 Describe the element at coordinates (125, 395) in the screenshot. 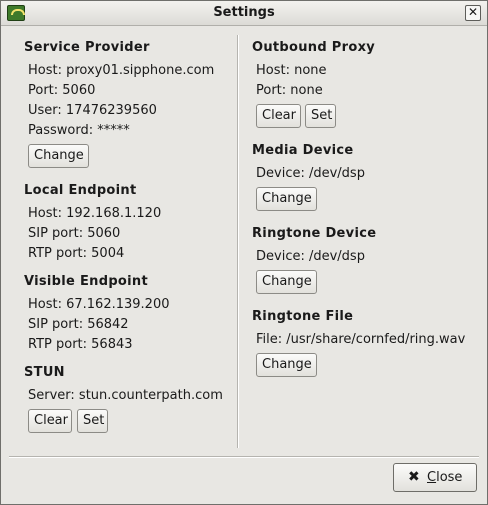

I see `stun-server: Server: stun.counterpath.com` at that location.